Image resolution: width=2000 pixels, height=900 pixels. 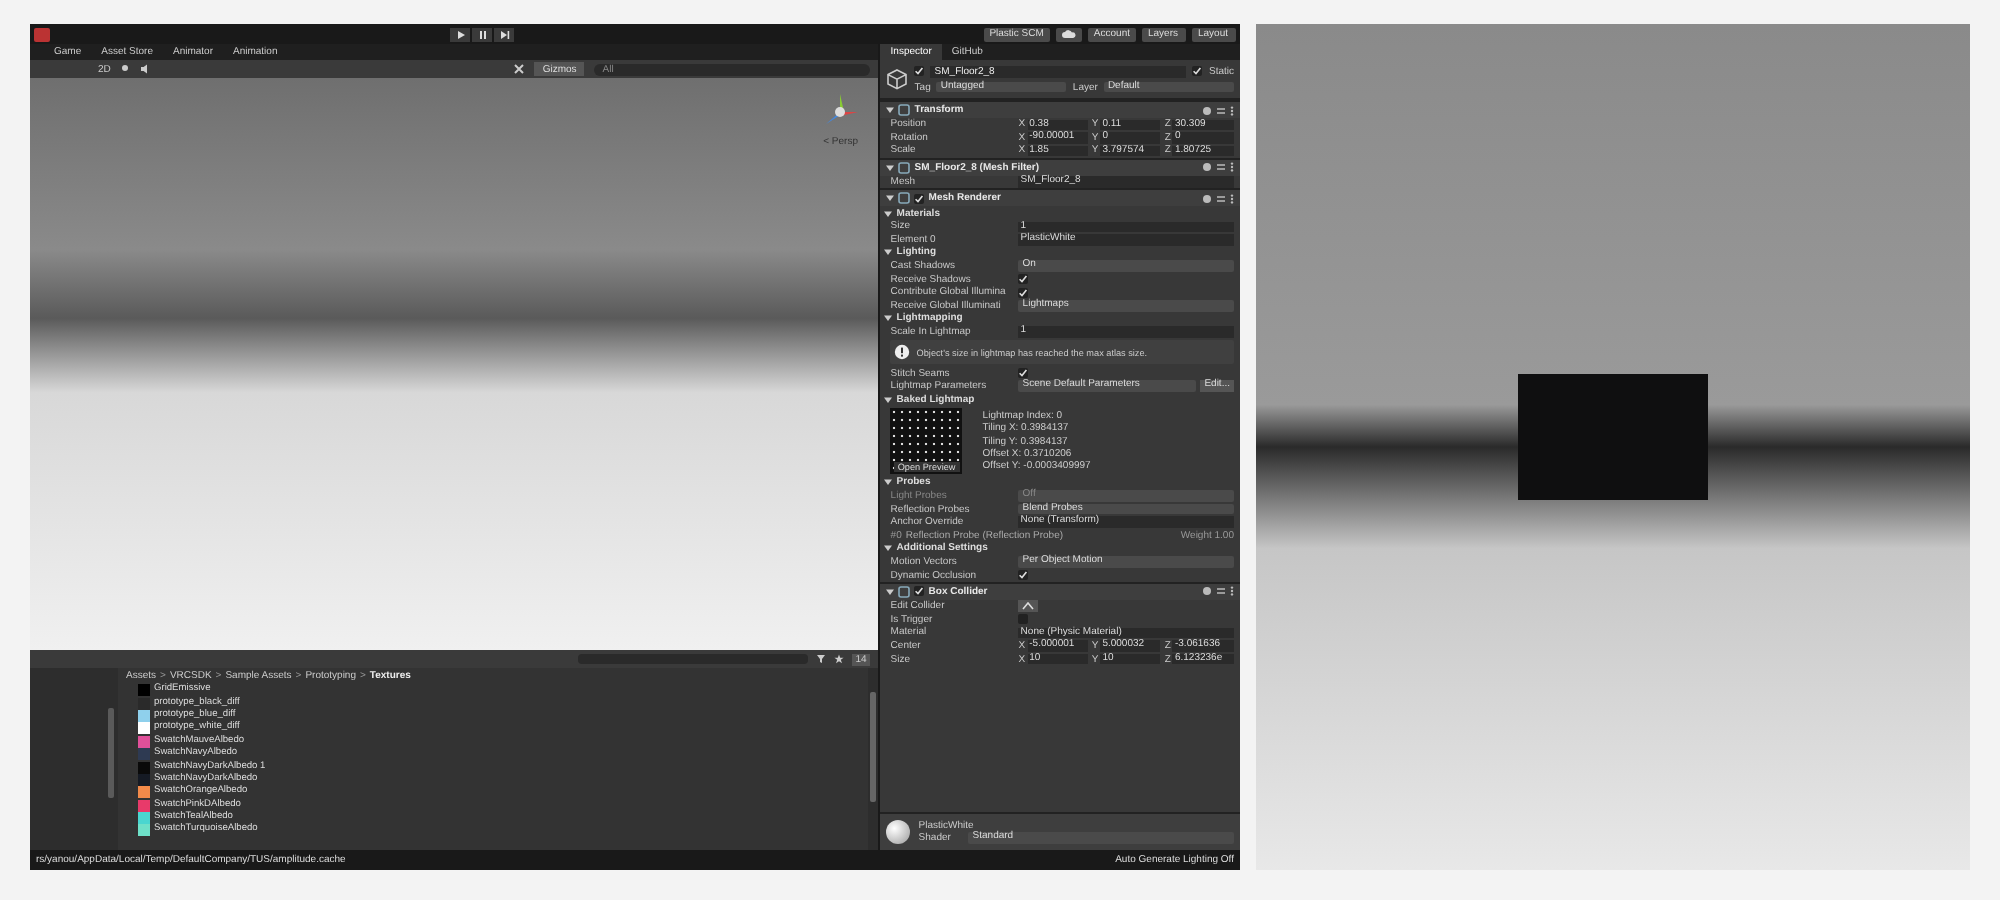 What do you see at coordinates (919, 71) in the screenshot?
I see `active-checkbox` at bounding box center [919, 71].